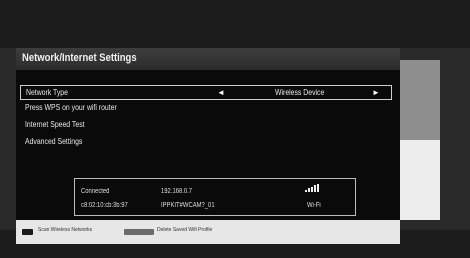 This screenshot has height=258, width=470. What do you see at coordinates (205, 125) in the screenshot?
I see `speed-test-row: Internet Speed Test` at bounding box center [205, 125].